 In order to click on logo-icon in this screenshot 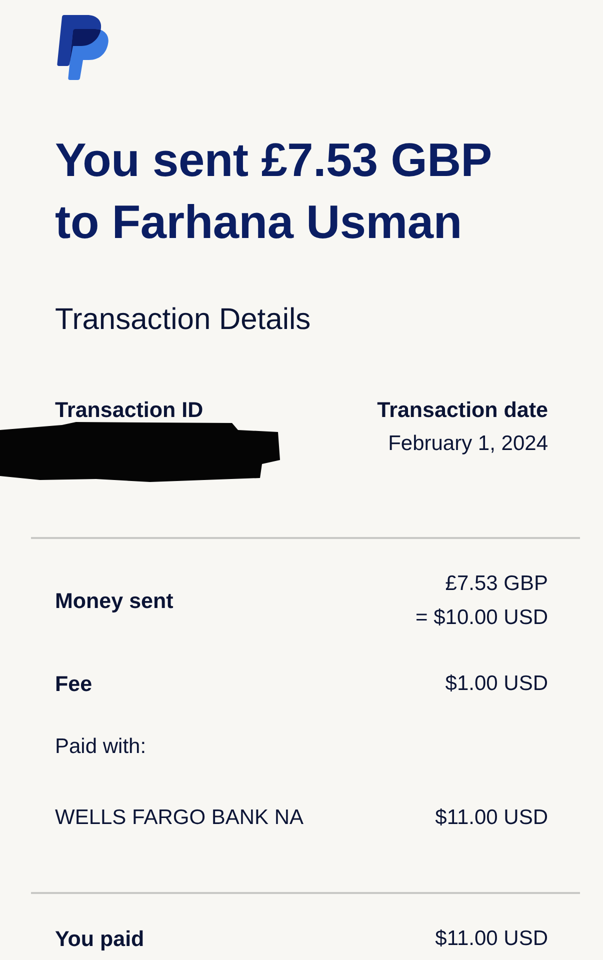, I will do `click(83, 48)`.